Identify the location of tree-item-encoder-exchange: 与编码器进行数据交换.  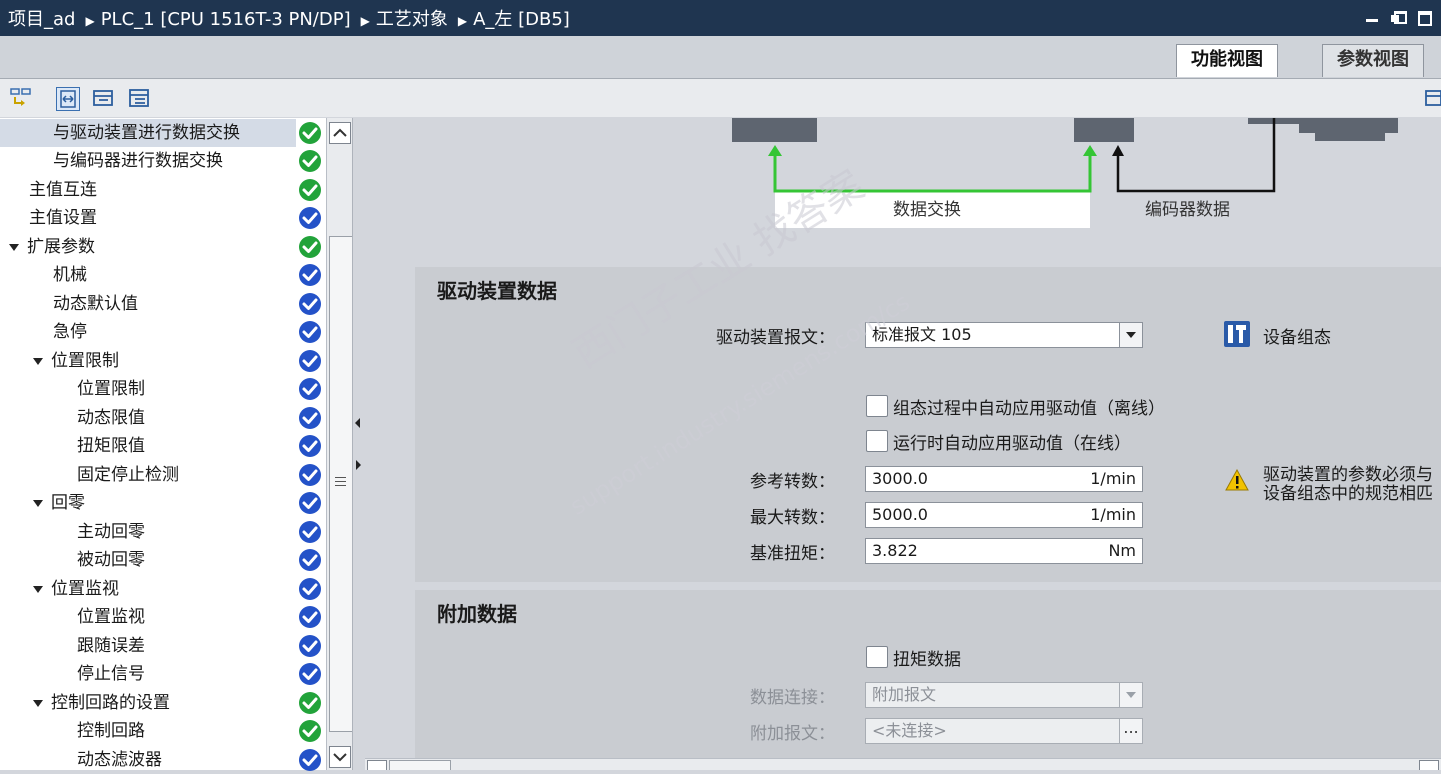
(138, 161).